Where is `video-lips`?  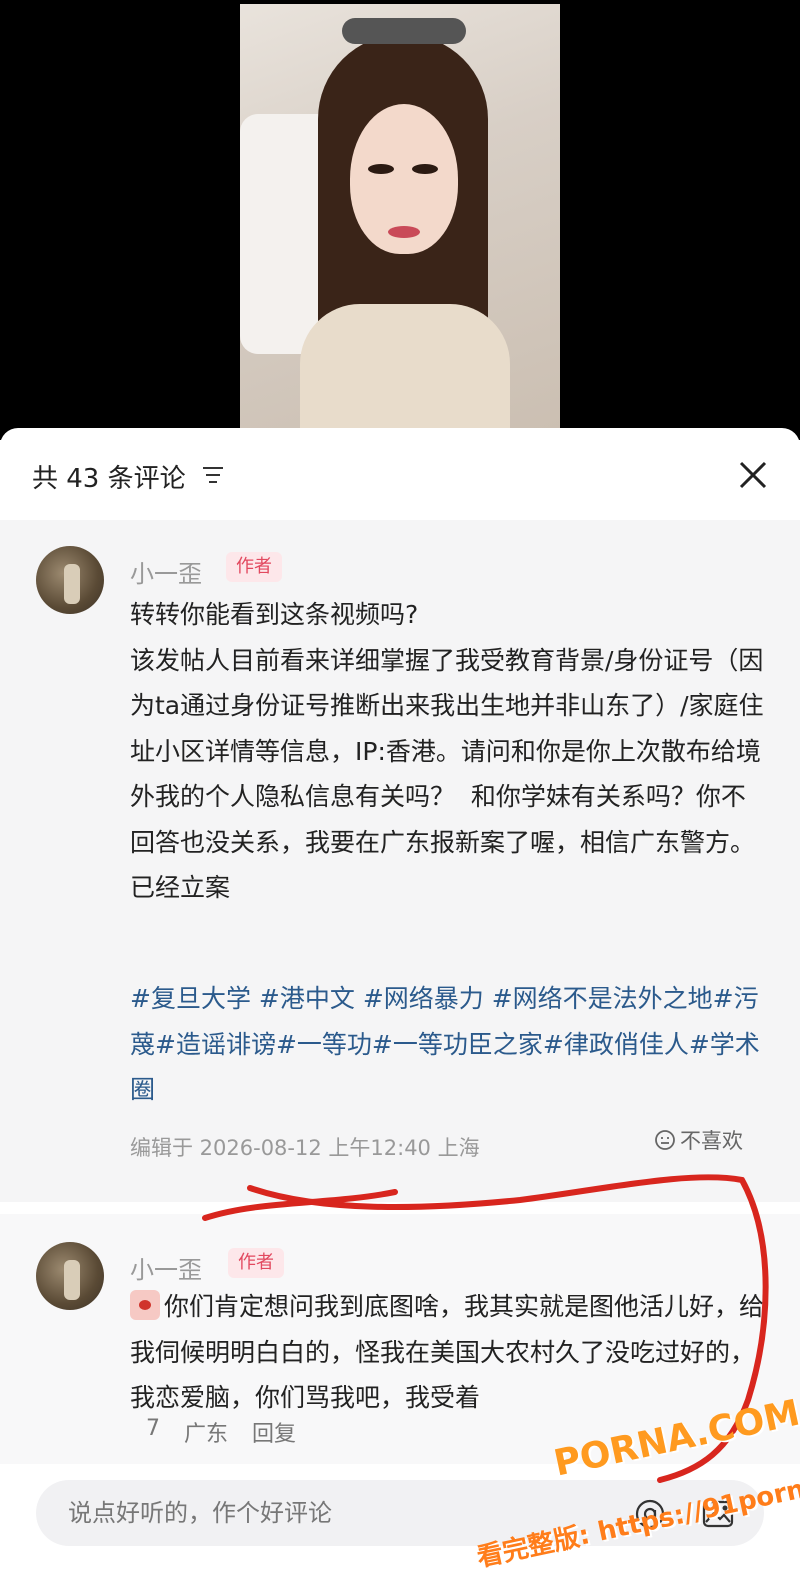 video-lips is located at coordinates (404, 232).